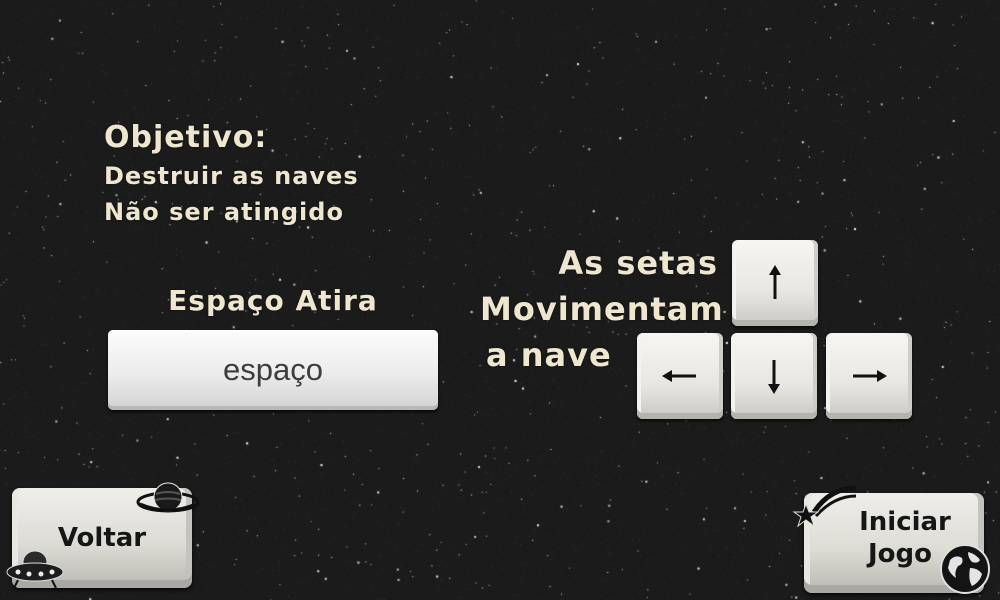 The width and height of the screenshot is (1000, 600). What do you see at coordinates (186, 137) in the screenshot?
I see `objective-title: Objetivo:` at bounding box center [186, 137].